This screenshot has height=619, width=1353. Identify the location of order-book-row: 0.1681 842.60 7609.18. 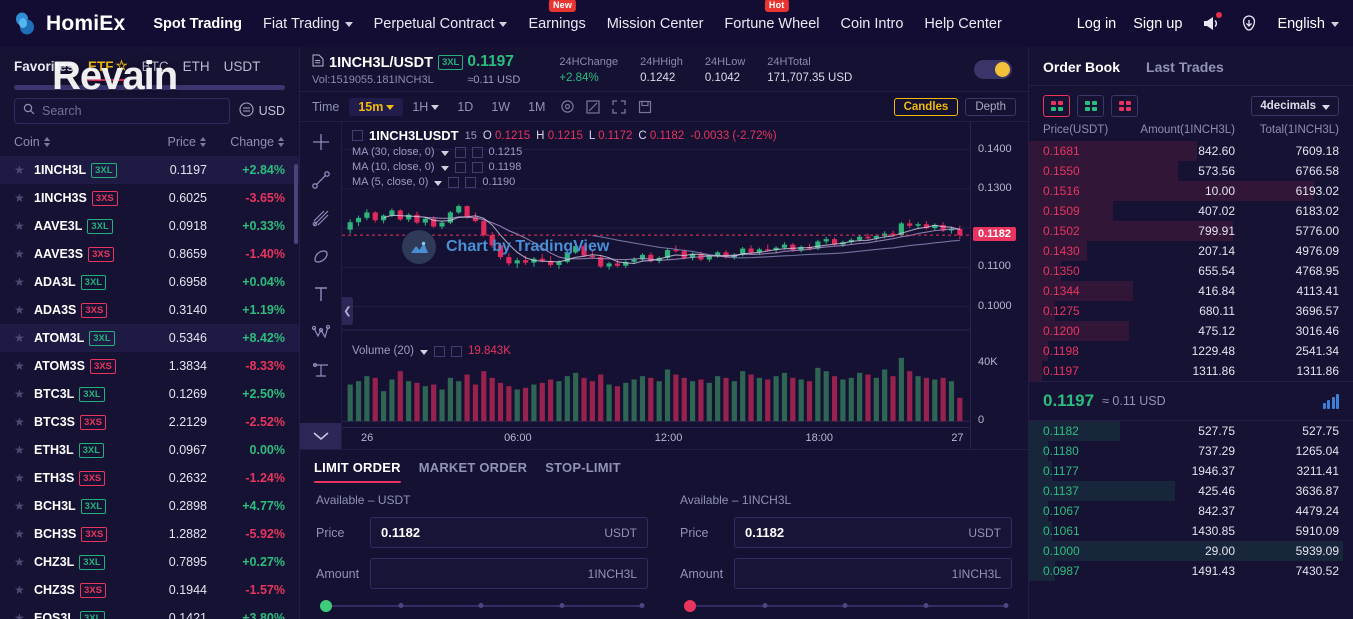
(1191, 151).